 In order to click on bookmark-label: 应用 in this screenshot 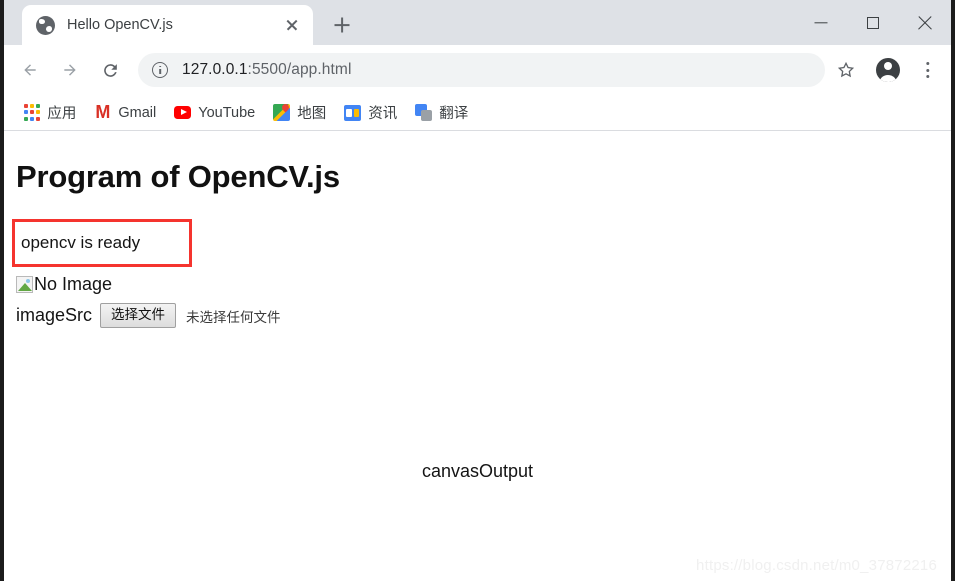, I will do `click(62, 114)`.